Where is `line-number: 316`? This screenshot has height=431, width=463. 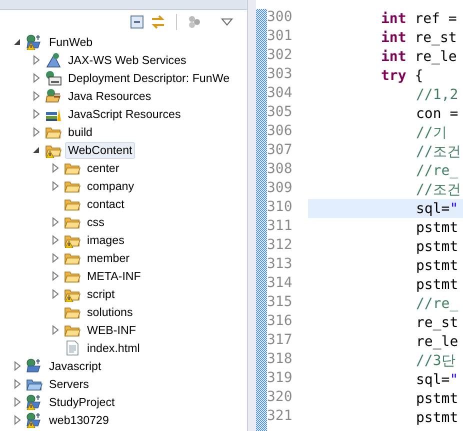 line-number: 316 is located at coordinates (280, 322).